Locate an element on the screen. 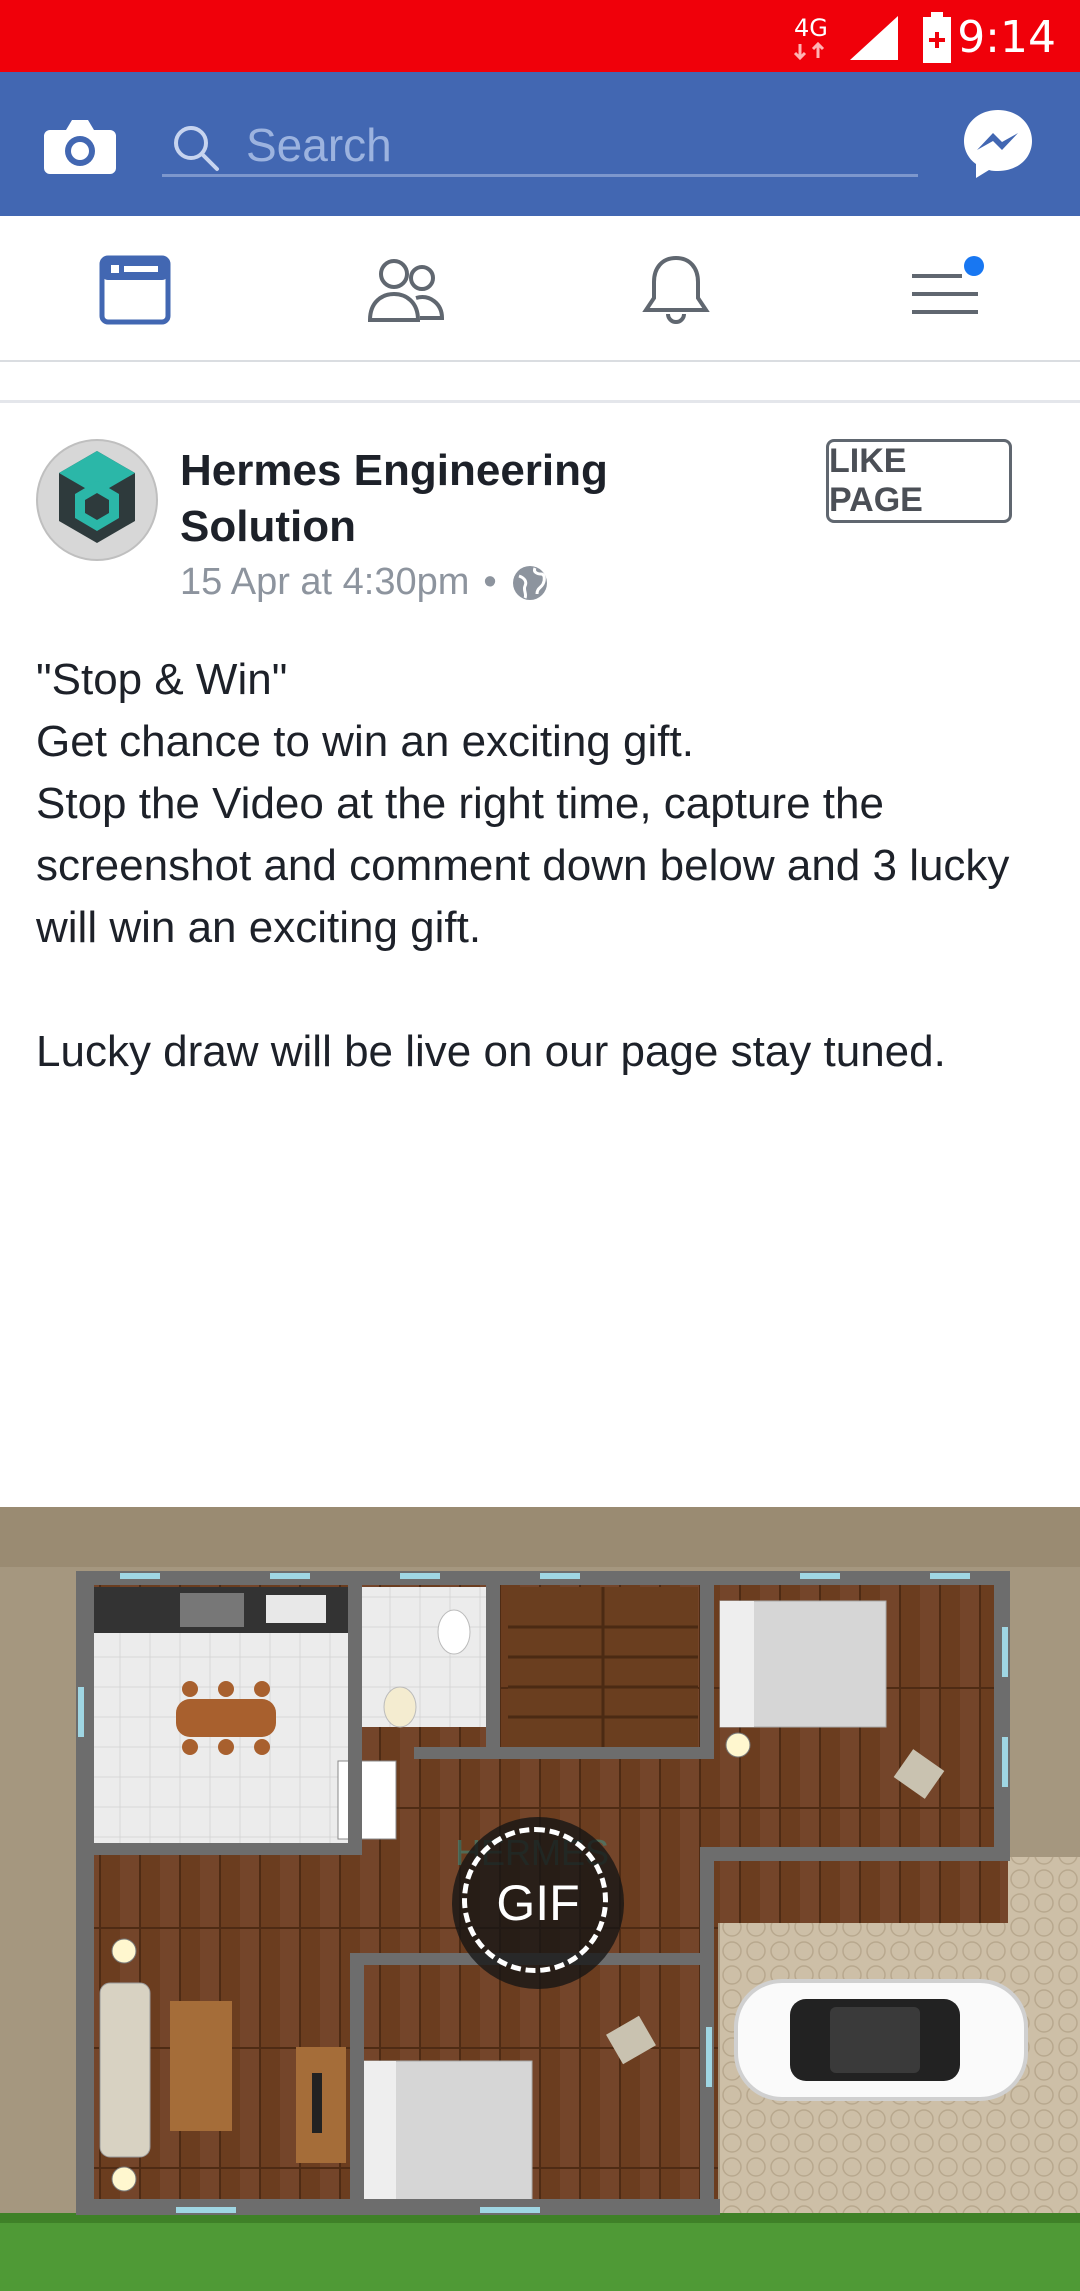 The image size is (1080, 2291). menu-icon is located at coordinates (946, 290).